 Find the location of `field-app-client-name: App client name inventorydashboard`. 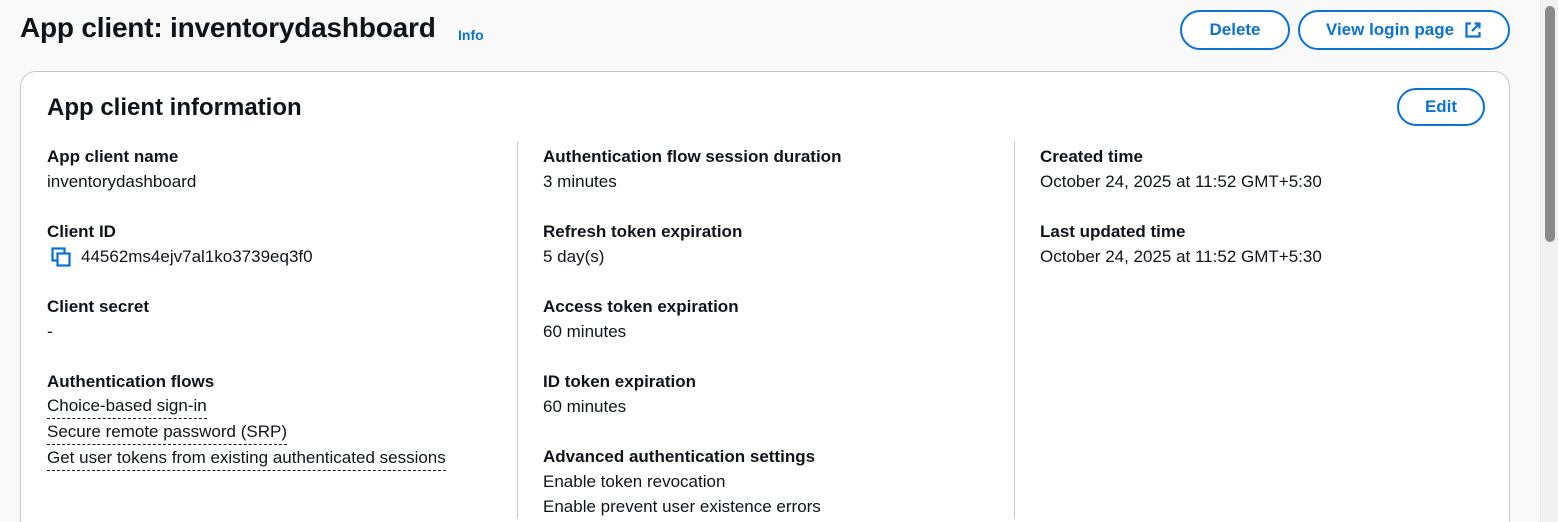

field-app-client-name: App client name inventorydashboard is located at coordinates (282, 181).